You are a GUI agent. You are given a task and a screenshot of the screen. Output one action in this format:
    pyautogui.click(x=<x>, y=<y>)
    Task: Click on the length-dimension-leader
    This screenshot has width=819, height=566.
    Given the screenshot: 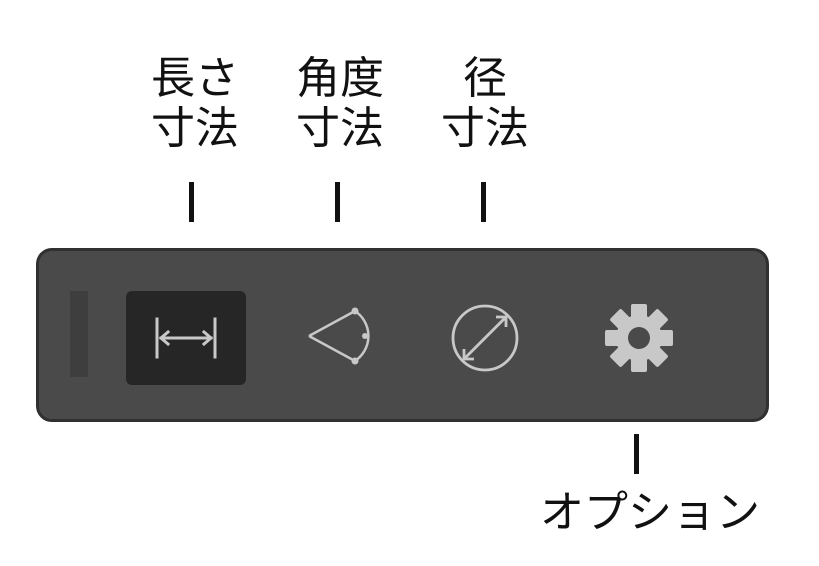 What is the action you would take?
    pyautogui.click(x=191, y=202)
    